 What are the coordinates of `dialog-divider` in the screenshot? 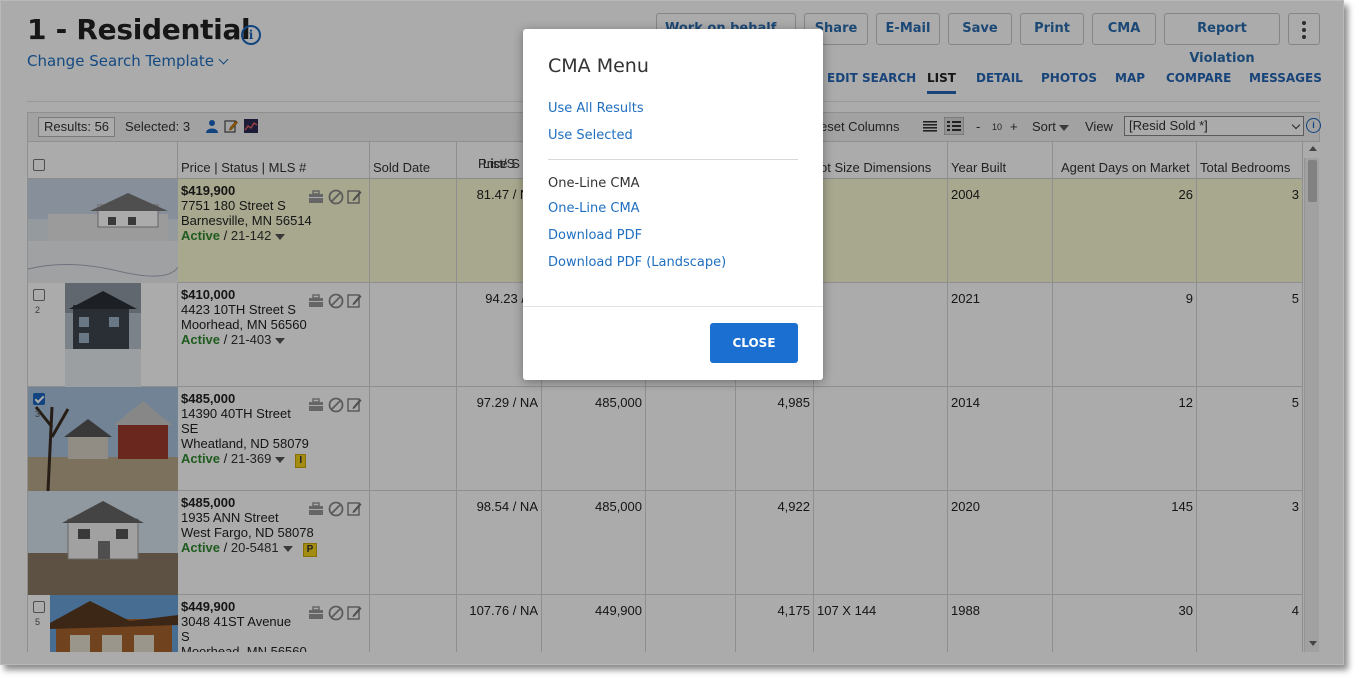 It's located at (673, 159).